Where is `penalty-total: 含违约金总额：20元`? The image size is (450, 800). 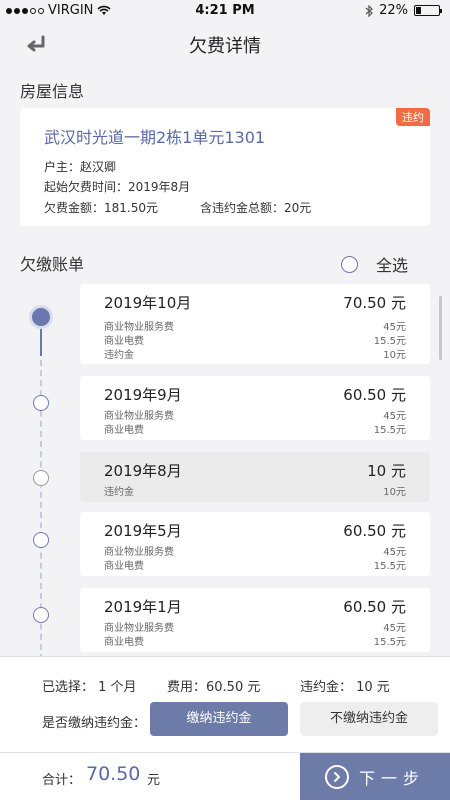 penalty-total: 含违约金总额：20元 is located at coordinates (256, 208).